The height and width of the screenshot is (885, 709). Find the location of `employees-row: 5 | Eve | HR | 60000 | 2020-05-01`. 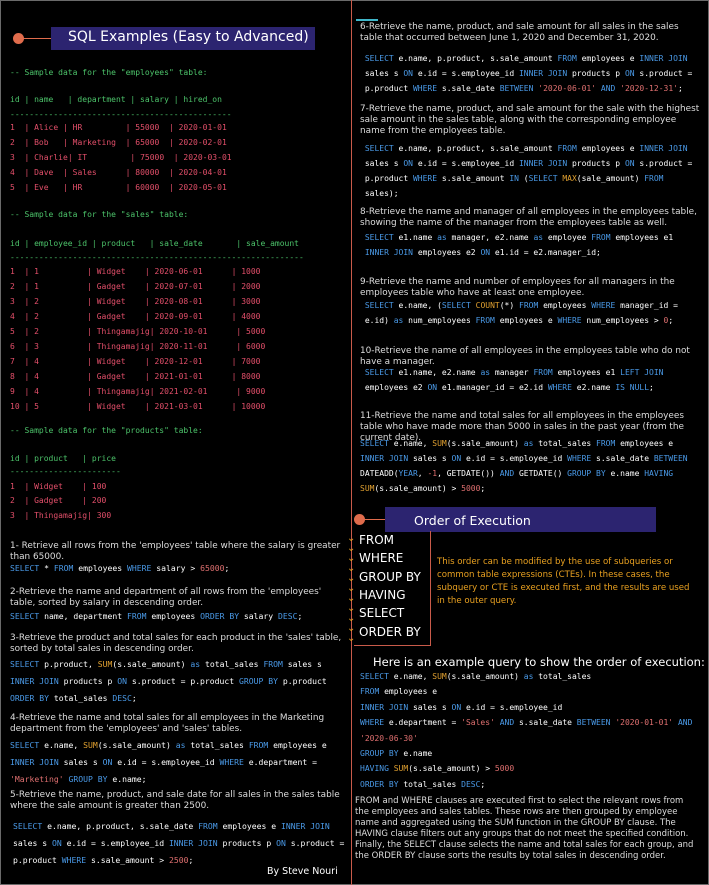

employees-row: 5 | Eve | HR | 60000 | 2020-05-01 is located at coordinates (118, 187).